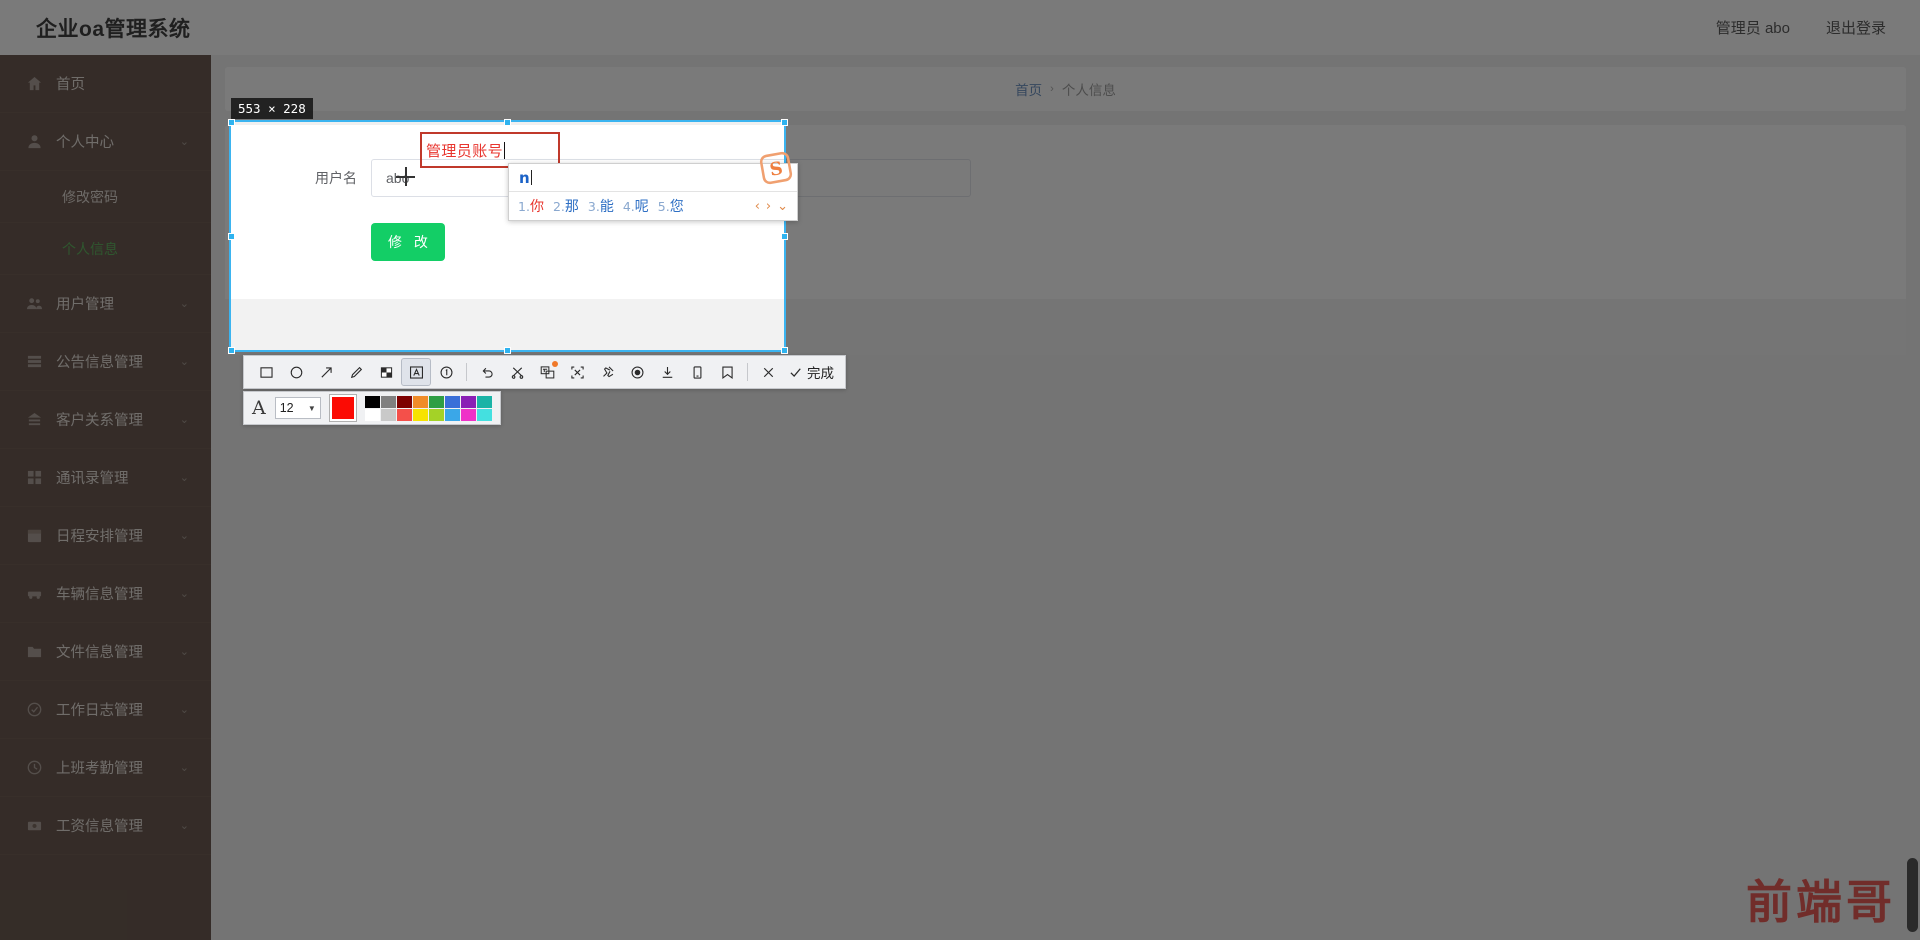 The width and height of the screenshot is (1920, 940). I want to click on selection-submit-button: 修 改, so click(408, 242).